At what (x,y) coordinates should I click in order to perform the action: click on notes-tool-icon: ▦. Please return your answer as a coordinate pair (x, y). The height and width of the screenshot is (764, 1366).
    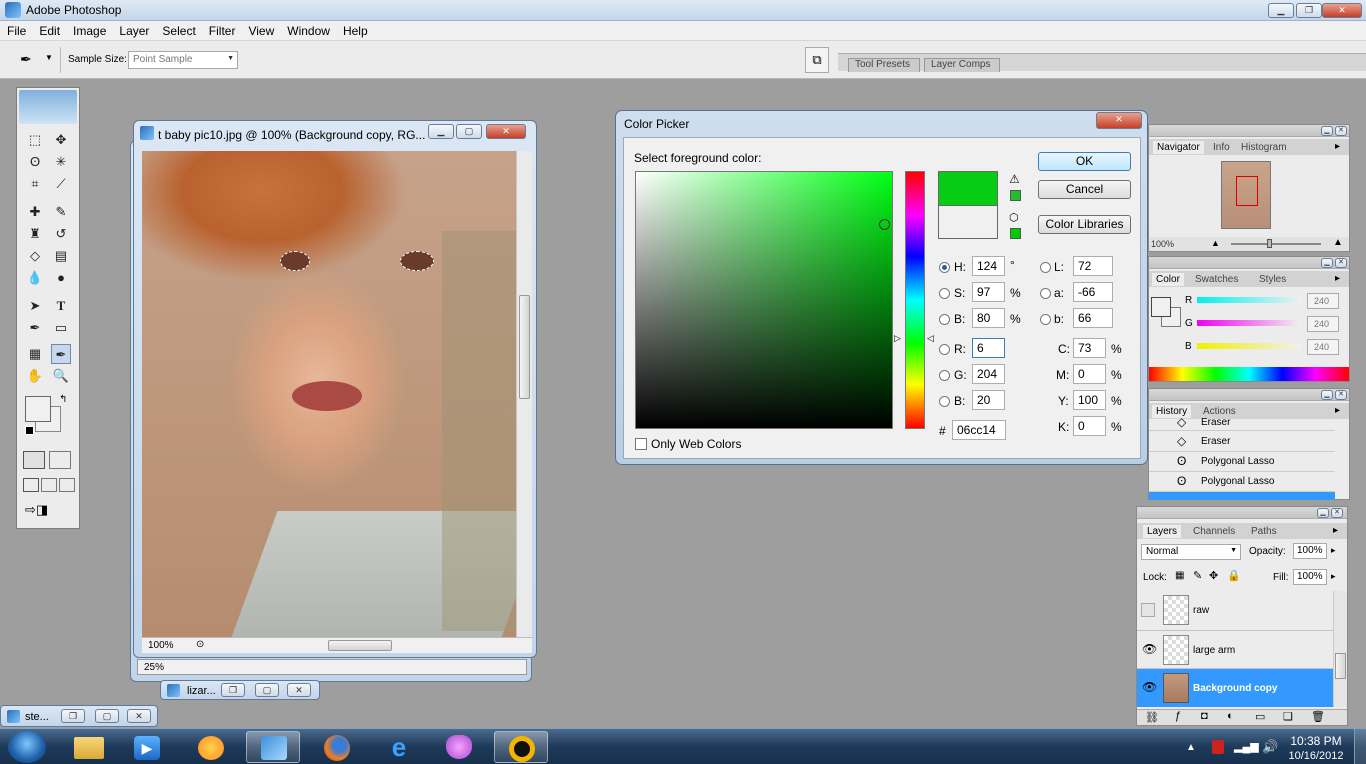
    Looking at the image, I should click on (35, 354).